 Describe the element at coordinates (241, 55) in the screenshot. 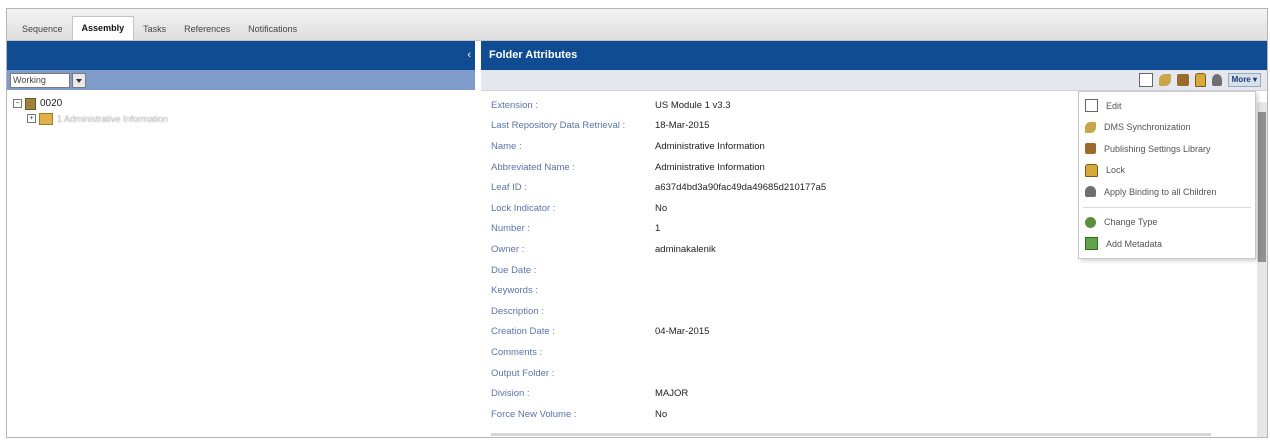

I see `left-pane-header: ‹` at that location.